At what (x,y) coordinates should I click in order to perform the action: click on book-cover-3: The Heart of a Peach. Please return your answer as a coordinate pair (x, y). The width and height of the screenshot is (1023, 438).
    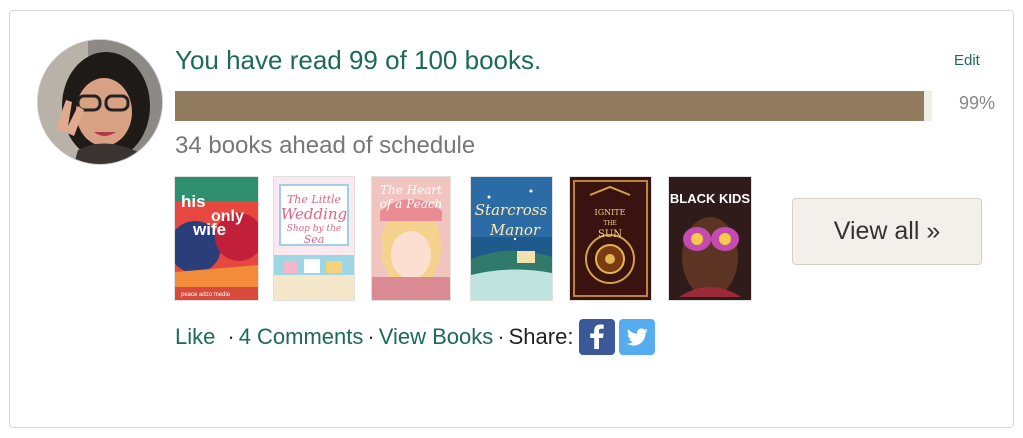
    Looking at the image, I should click on (411, 238).